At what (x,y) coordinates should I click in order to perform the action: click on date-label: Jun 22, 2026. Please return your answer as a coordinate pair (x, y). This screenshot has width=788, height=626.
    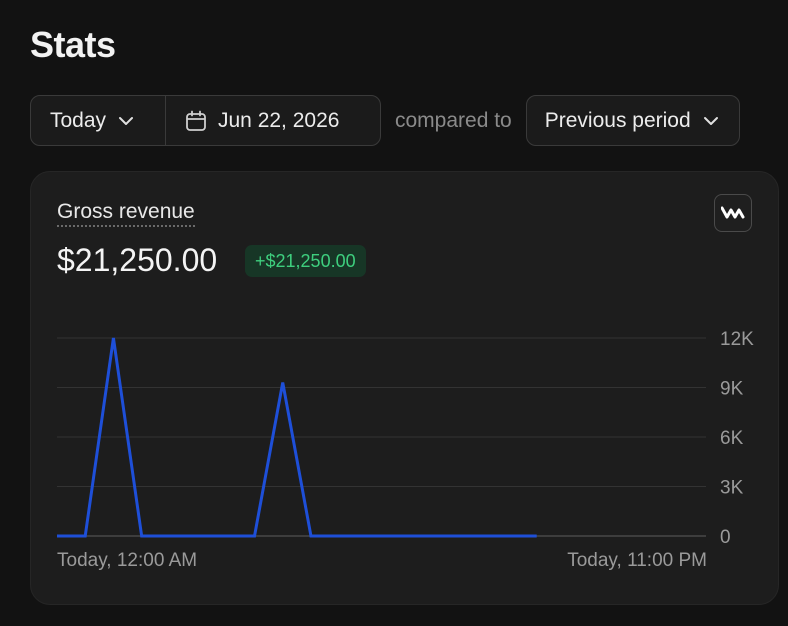
    Looking at the image, I should click on (279, 120).